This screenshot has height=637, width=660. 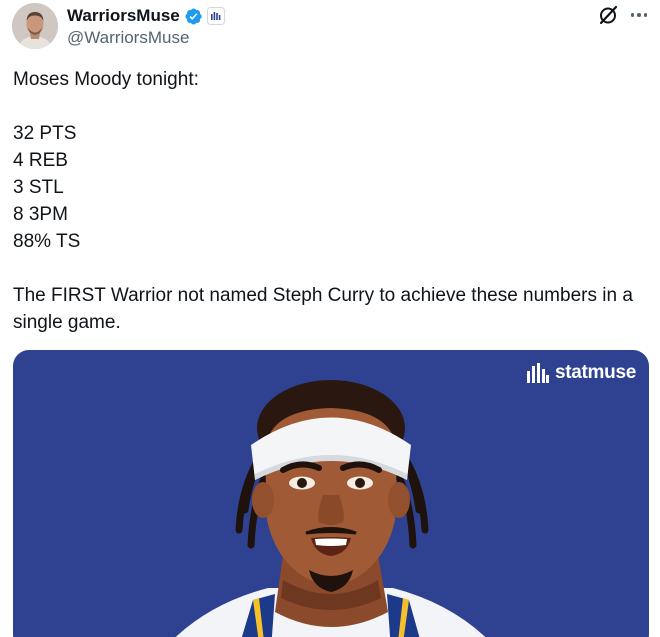 I want to click on more-dots-icon, so click(x=639, y=15).